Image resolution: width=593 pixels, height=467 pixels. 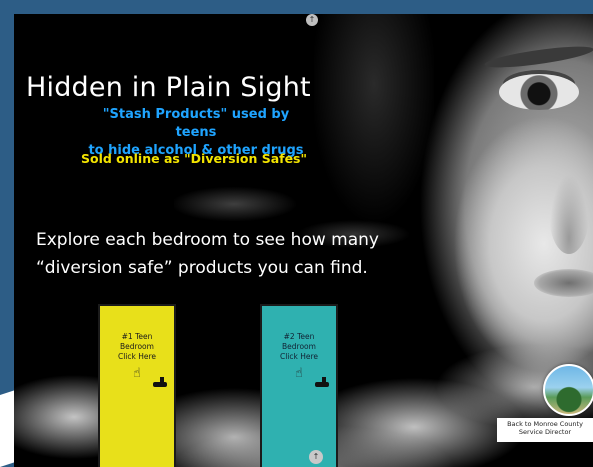 What do you see at coordinates (168, 87) in the screenshot?
I see `page-title: Hidden in Plain Sight` at bounding box center [168, 87].